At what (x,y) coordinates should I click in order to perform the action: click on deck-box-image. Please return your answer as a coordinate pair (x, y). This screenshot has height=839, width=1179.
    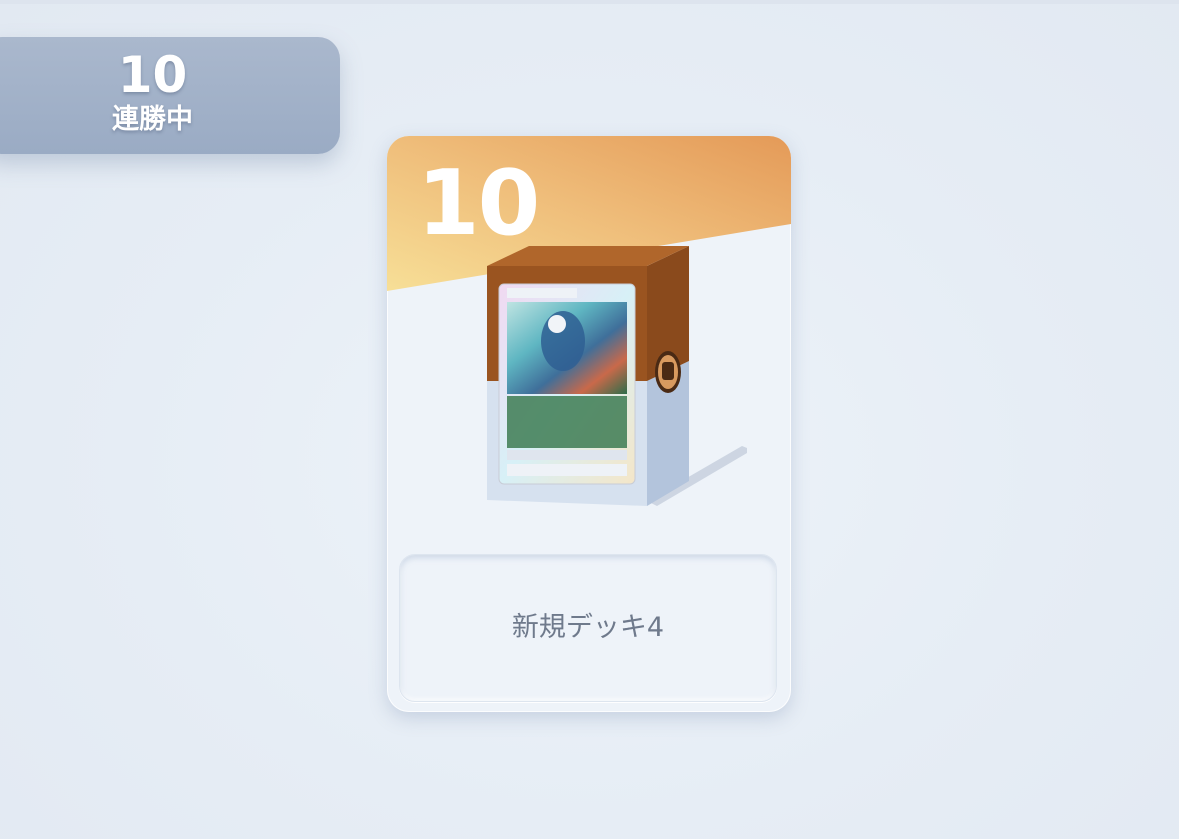
    Looking at the image, I should click on (617, 376).